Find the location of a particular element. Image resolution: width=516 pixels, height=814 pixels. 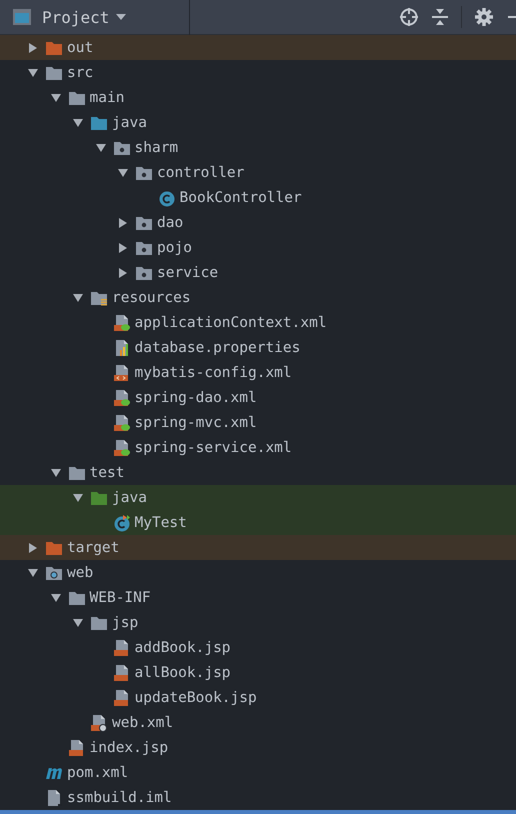

tree-item: spring-dao.xml is located at coordinates (258, 397).